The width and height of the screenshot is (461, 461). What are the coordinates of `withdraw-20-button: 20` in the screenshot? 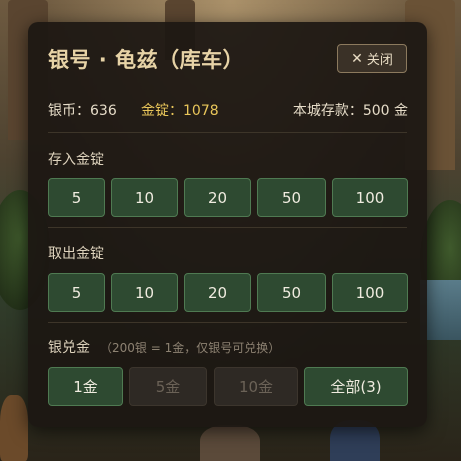 It's located at (217, 292).